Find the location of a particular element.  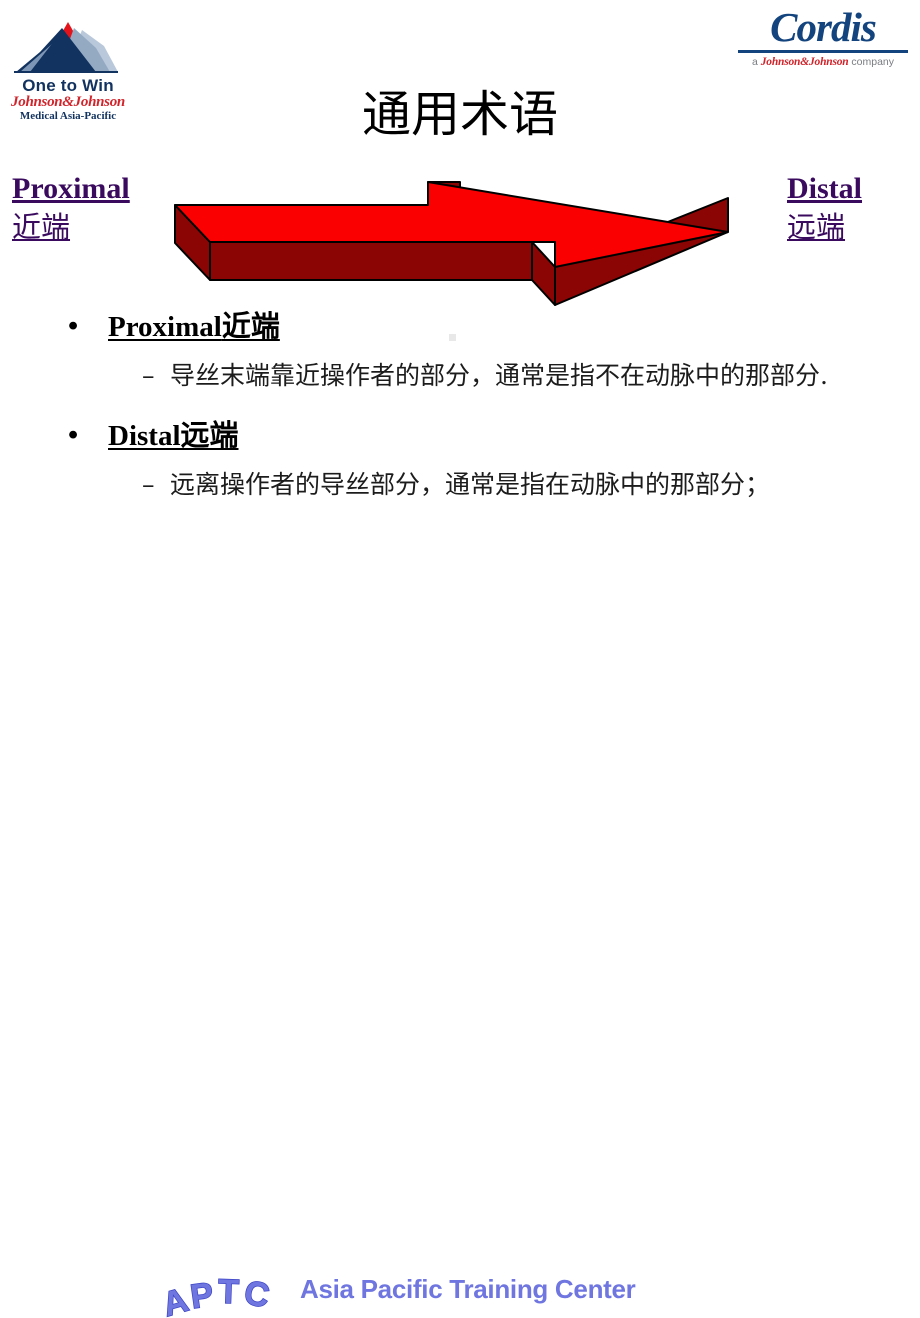

aptc-label: Asia Pacific Training Center is located at coordinates (468, 1289).